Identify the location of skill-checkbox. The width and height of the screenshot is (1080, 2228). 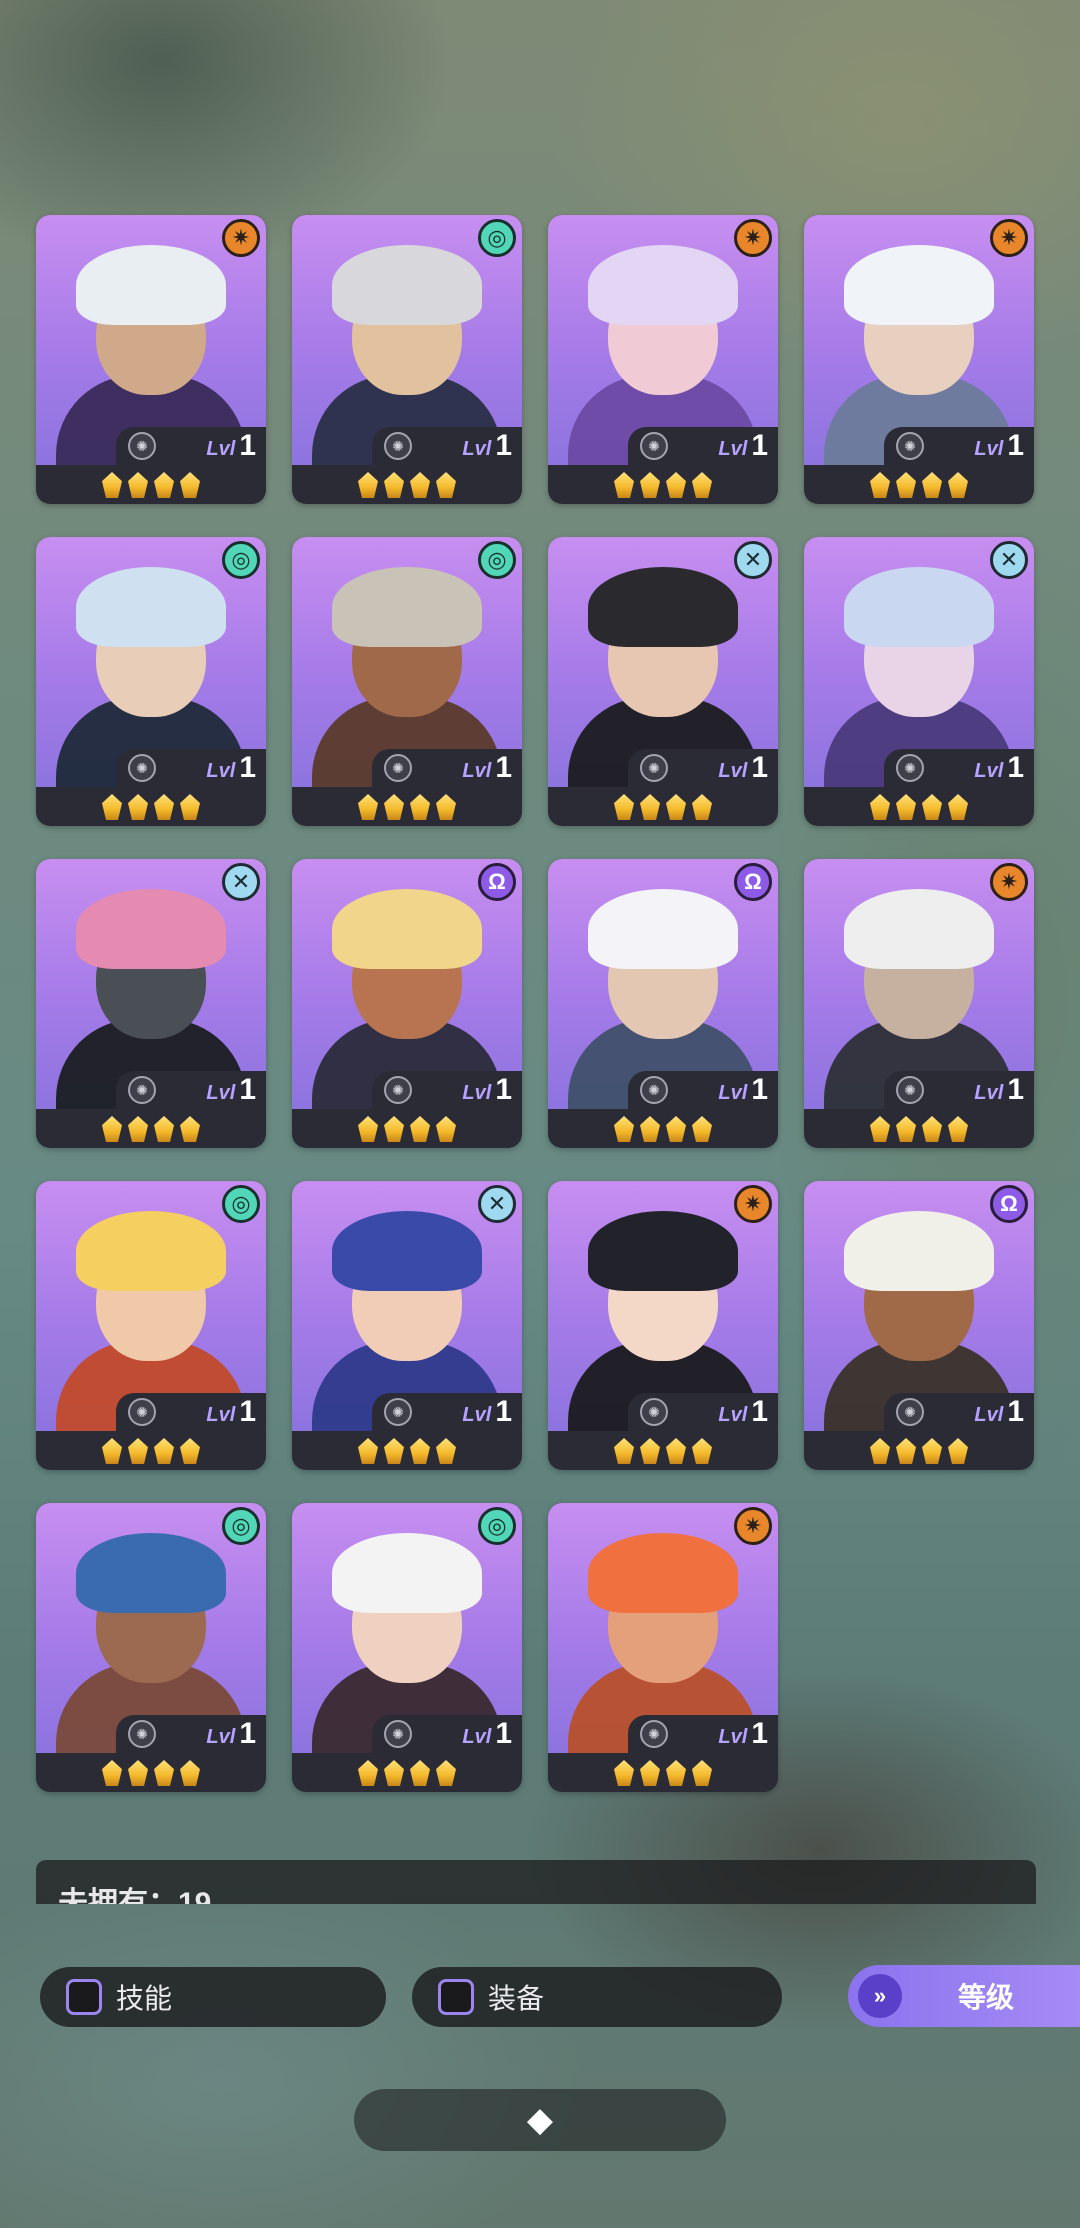
(84, 1997).